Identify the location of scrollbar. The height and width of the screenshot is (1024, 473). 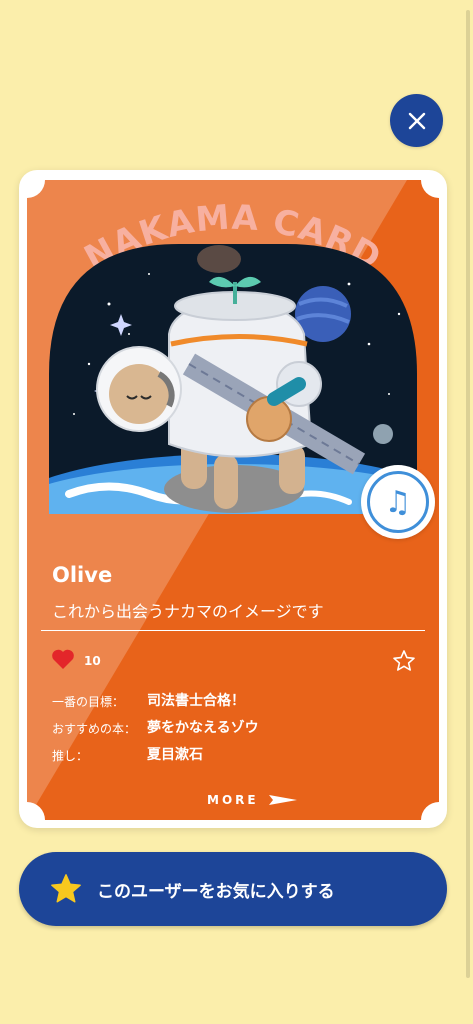
(468, 494).